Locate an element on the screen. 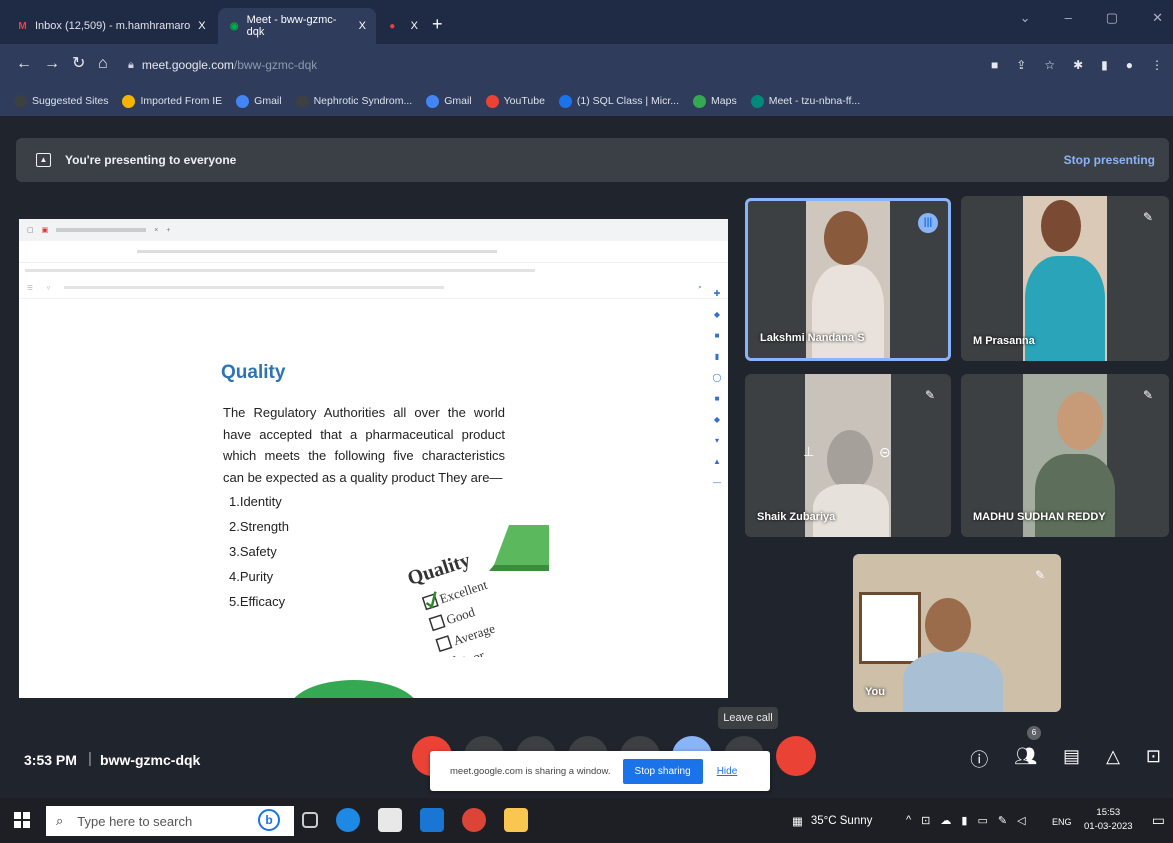 This screenshot has height=843, width=1173. system-clock: 15:53 01-03-2023 is located at coordinates (1108, 820).